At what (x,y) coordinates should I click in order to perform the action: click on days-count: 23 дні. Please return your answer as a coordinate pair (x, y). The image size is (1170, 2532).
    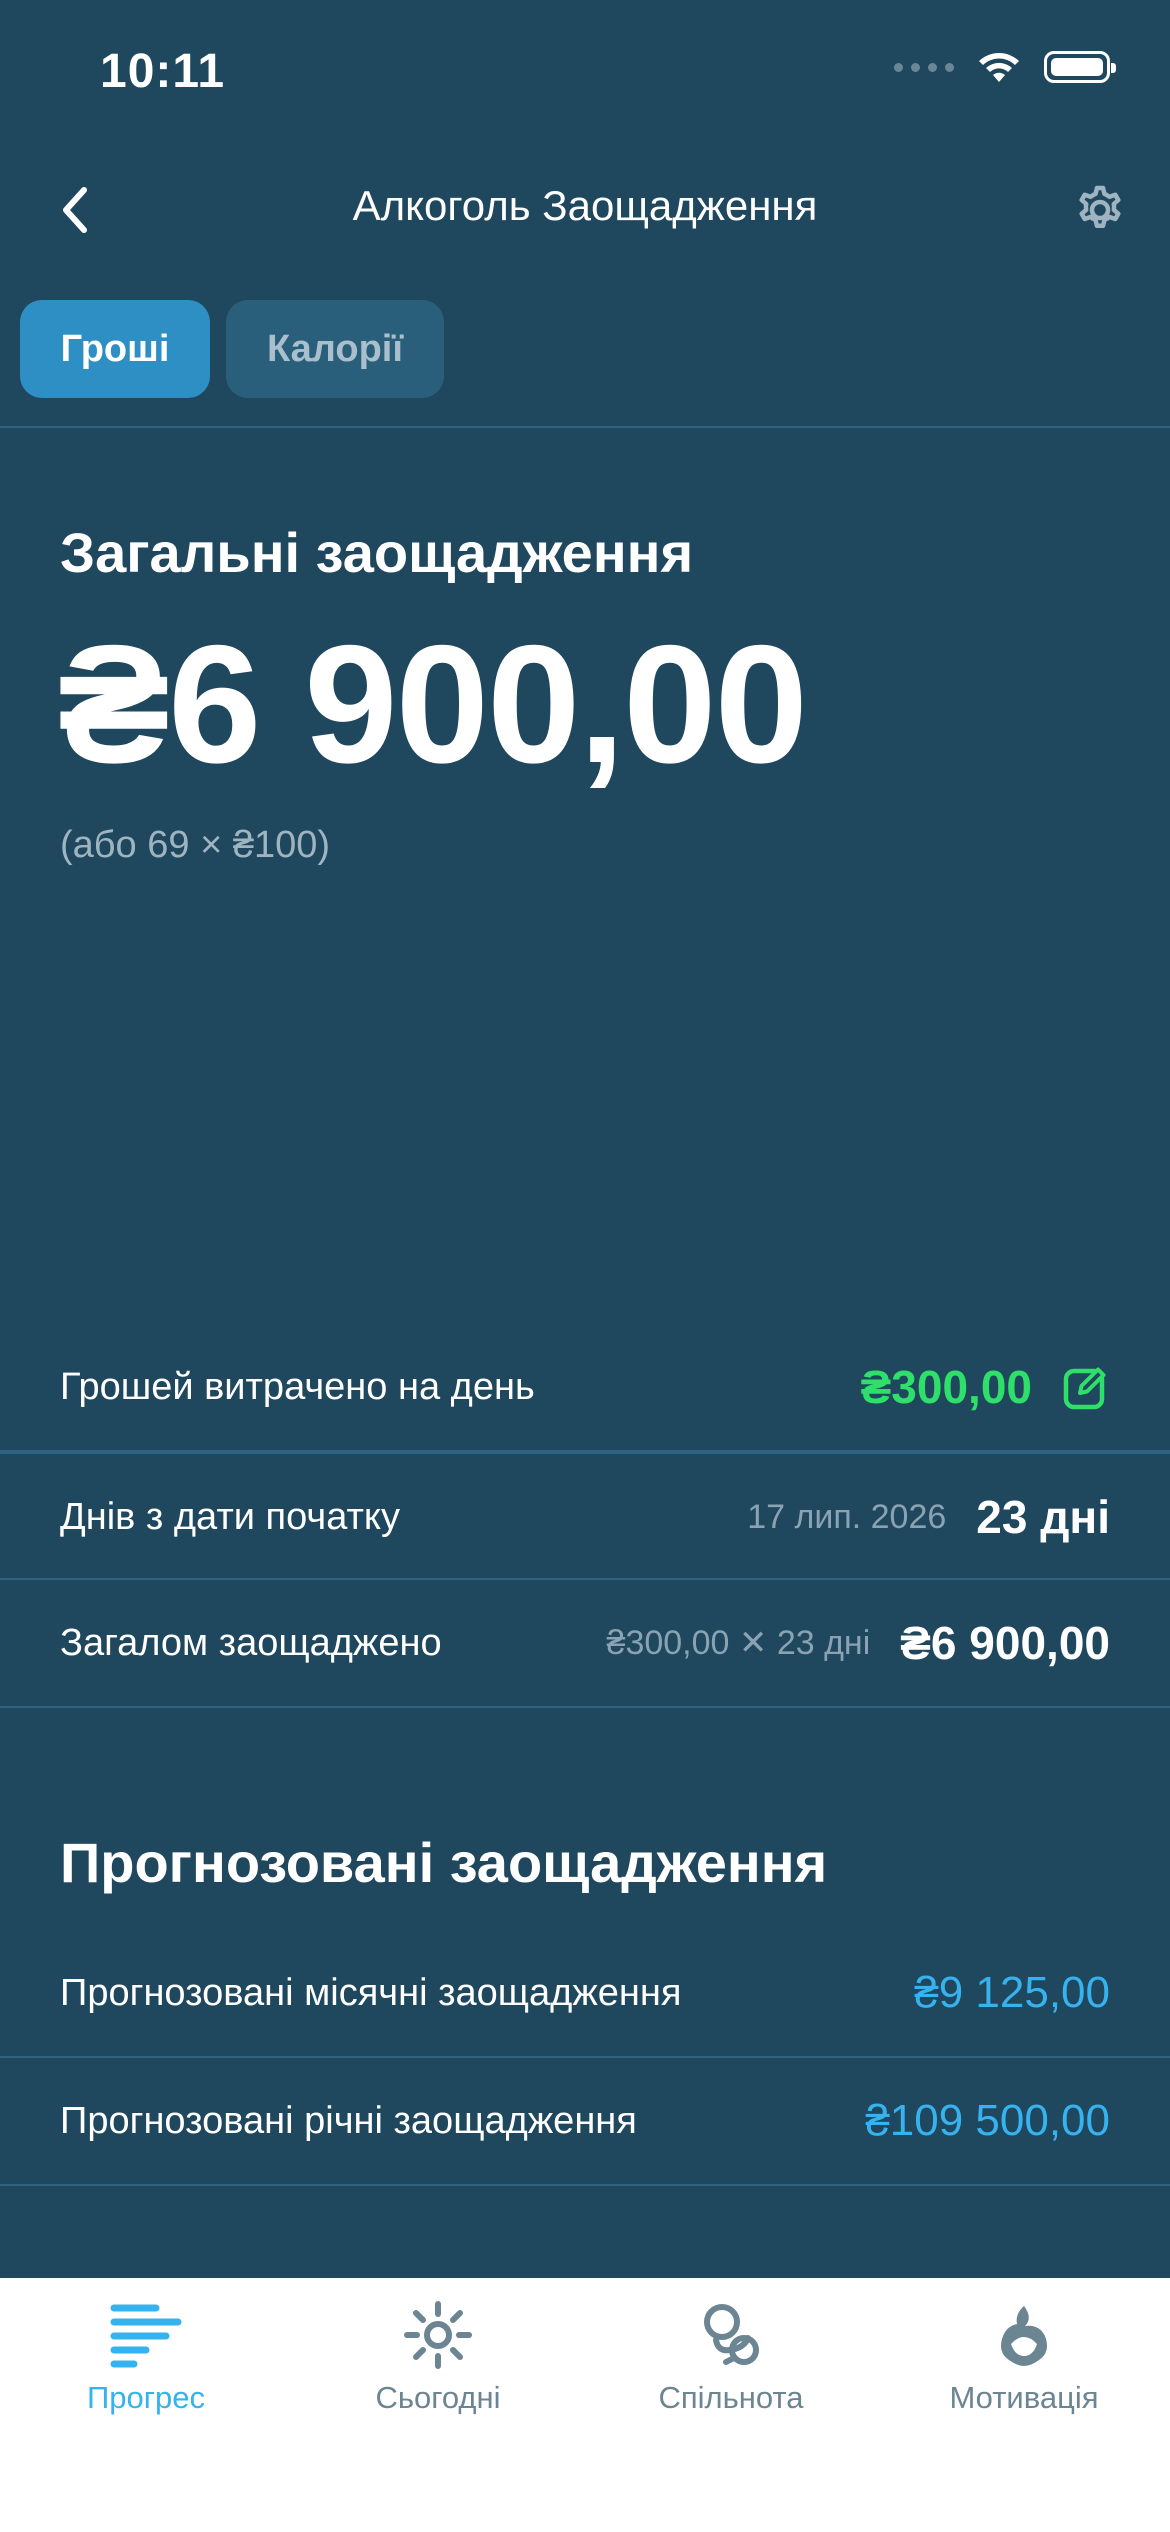
    Looking at the image, I should click on (1043, 1517).